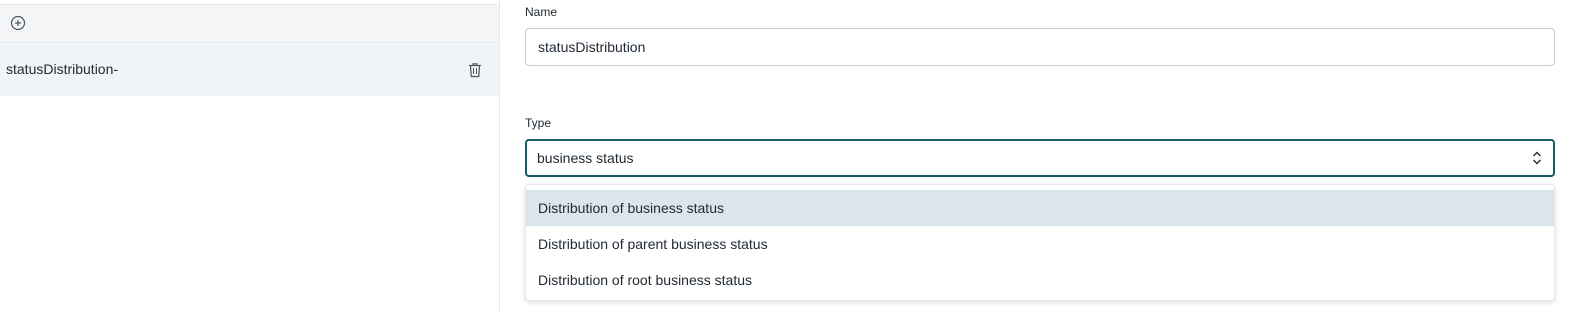 The height and width of the screenshot is (312, 1570). Describe the element at coordinates (1040, 158) in the screenshot. I see `type-select: business status` at that location.